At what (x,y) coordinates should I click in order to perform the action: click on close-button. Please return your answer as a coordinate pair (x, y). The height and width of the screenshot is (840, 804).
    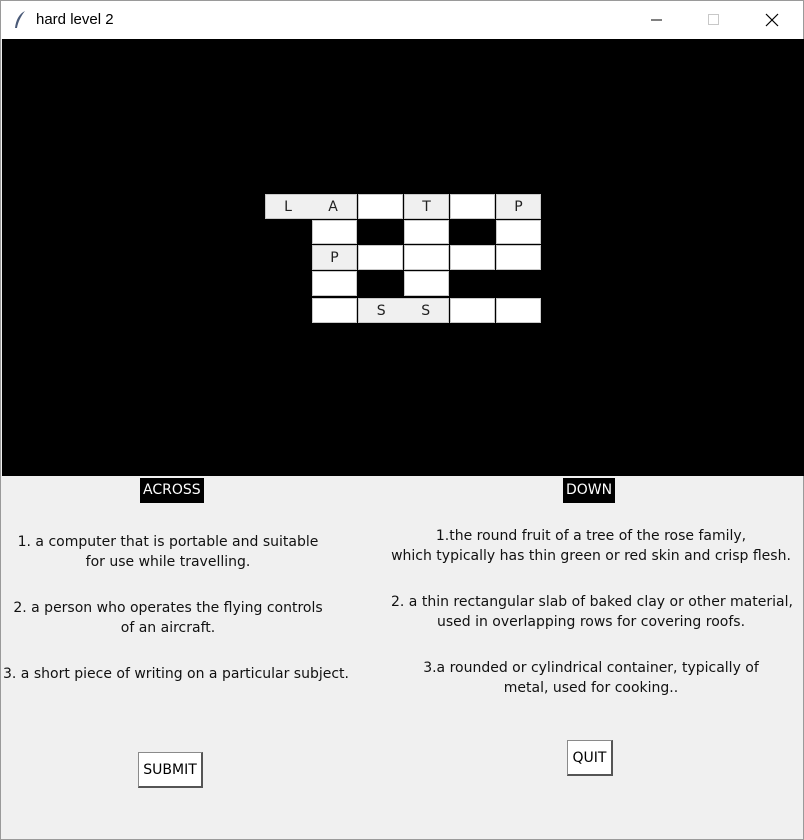
    Looking at the image, I should click on (772, 20).